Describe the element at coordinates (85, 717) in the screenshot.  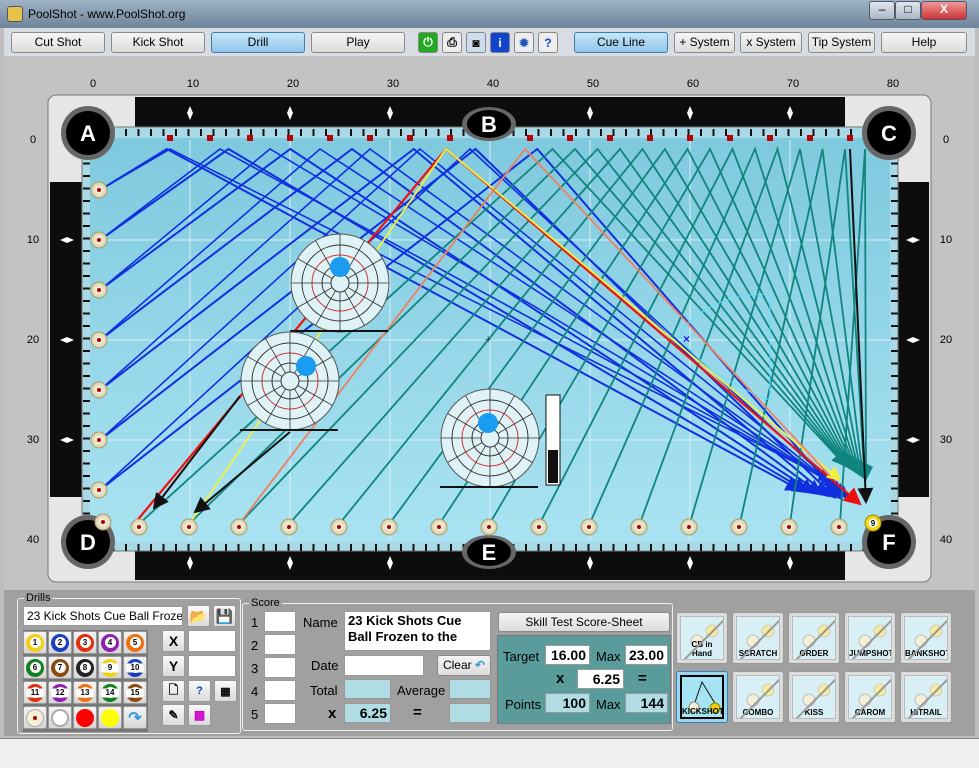
I see `red-ball-button` at that location.